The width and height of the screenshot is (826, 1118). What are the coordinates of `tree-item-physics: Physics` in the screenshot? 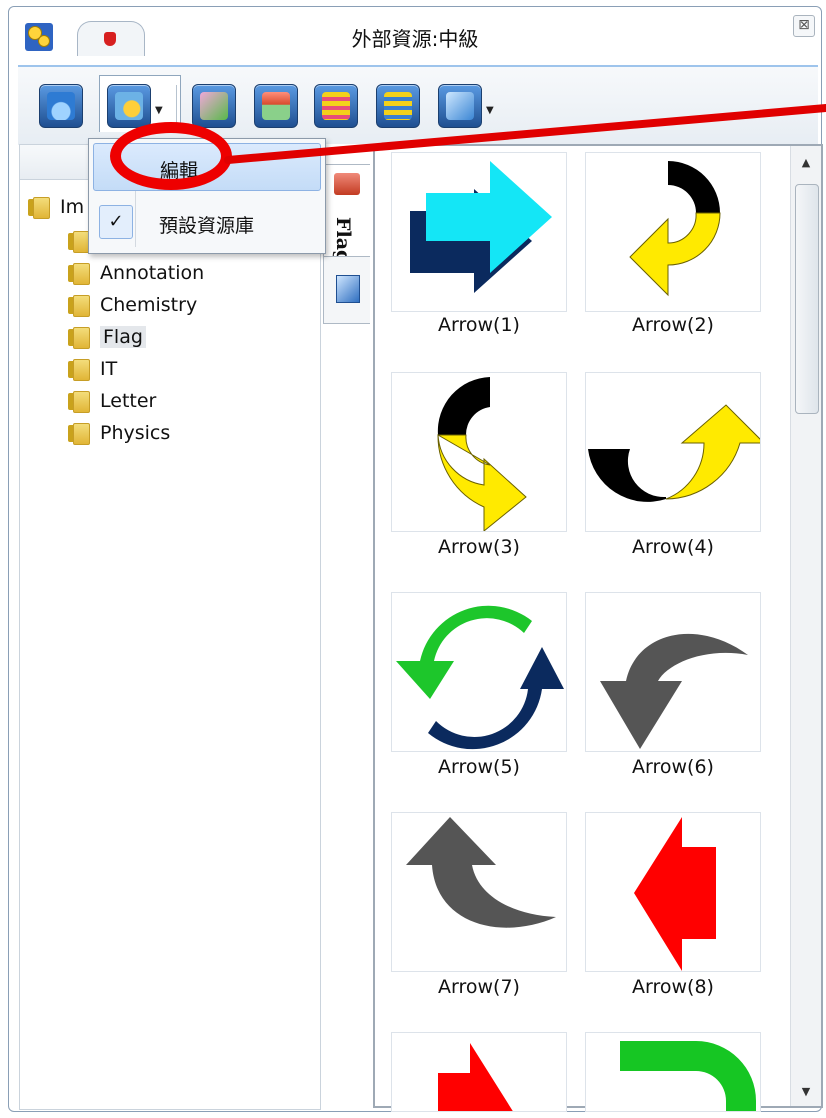 It's located at (119, 433).